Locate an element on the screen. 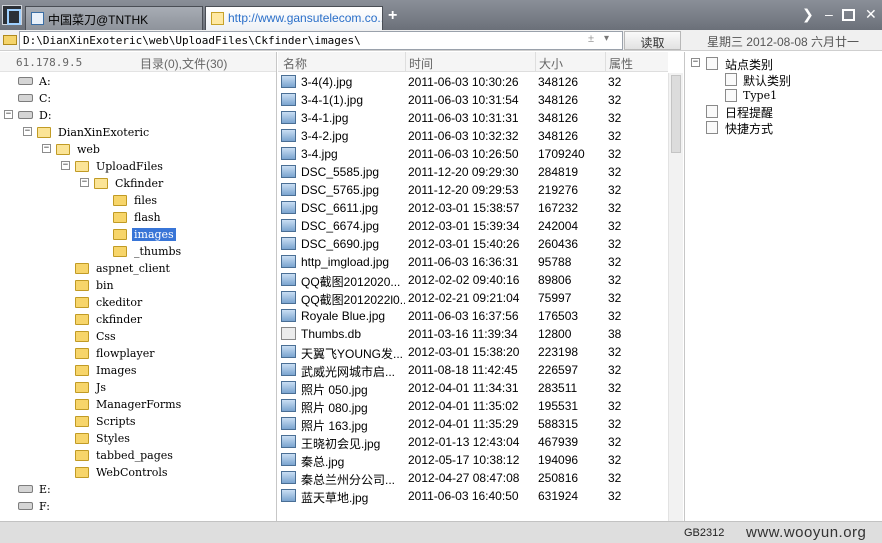 The image size is (882, 543). minimize-icon: – is located at coordinates (829, 14).